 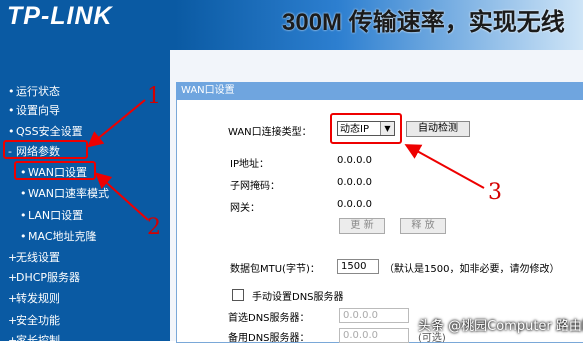 I want to click on panel-title: WAN口设置, so click(x=379, y=91).